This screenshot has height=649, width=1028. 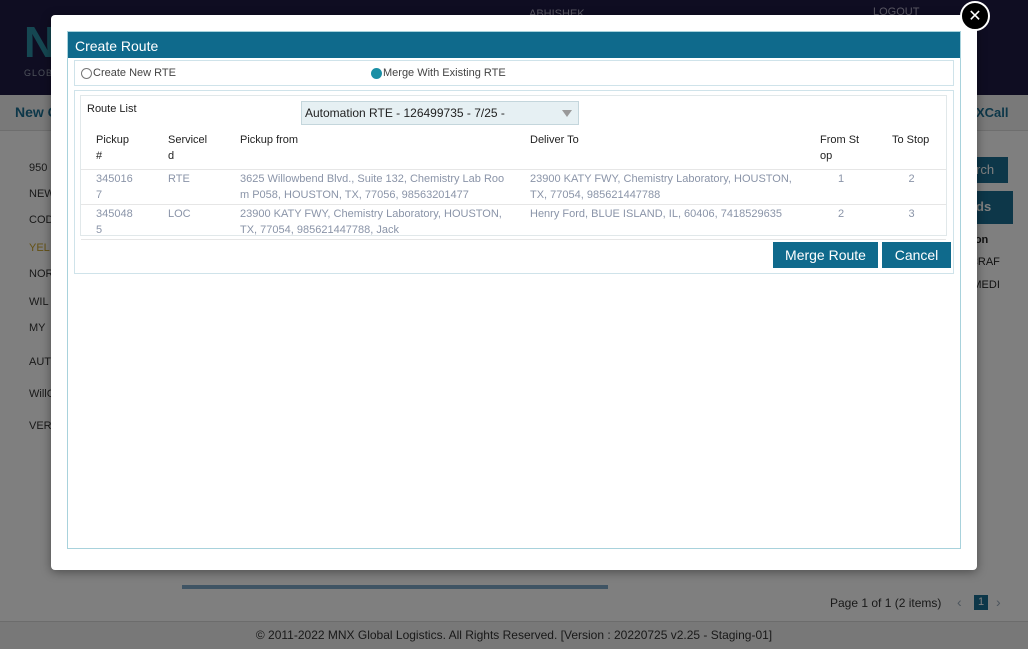 I want to click on pickup-value: 345016 7, so click(x=114, y=187).